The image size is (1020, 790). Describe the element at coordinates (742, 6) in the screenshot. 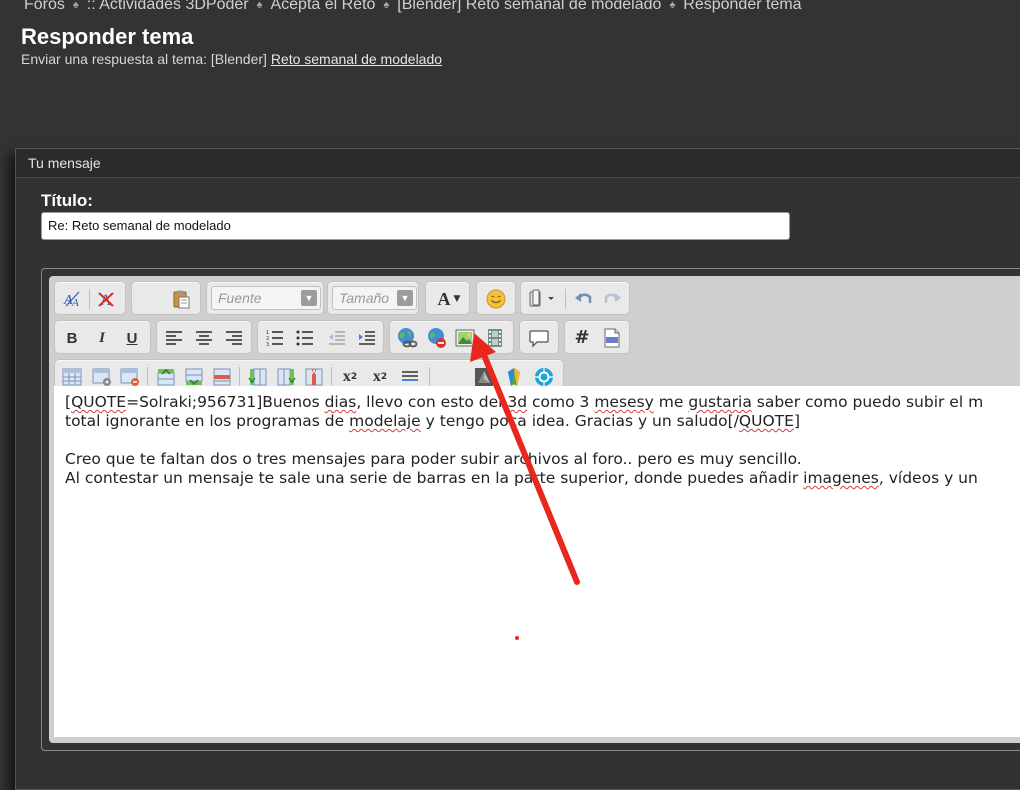

I see `breadcrumb-item-current: Responder tema` at that location.